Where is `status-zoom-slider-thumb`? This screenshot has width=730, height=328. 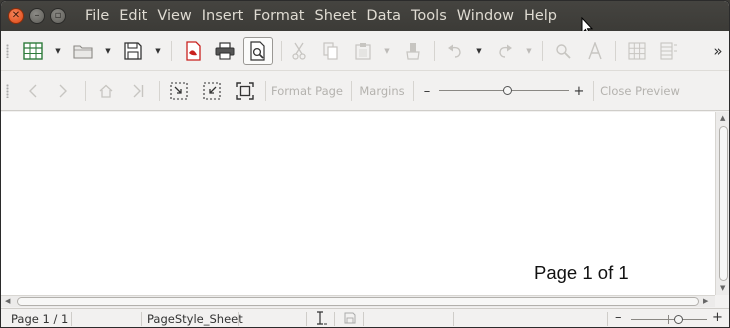
status-zoom-slider-thumb is located at coordinates (678, 319).